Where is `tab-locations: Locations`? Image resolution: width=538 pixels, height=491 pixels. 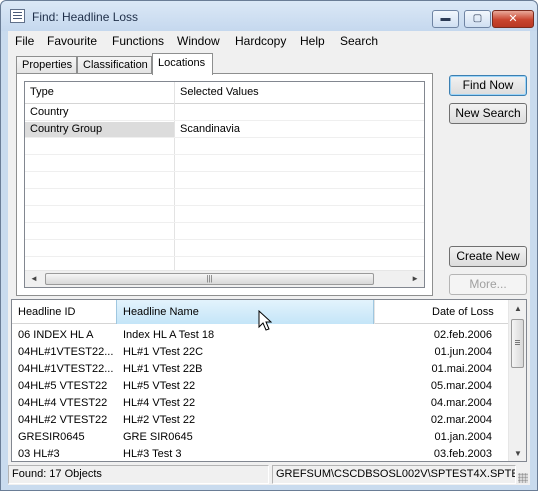
tab-locations: Locations is located at coordinates (182, 64).